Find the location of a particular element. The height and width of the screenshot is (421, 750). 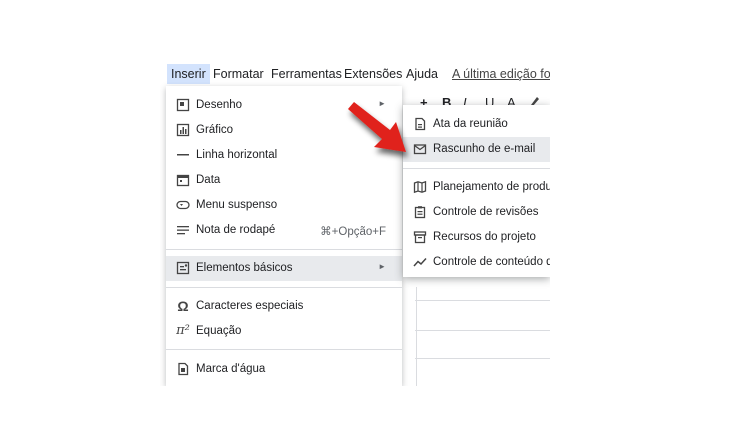

submenu-item-planejamento: Planejamento de produ is located at coordinates (476, 187).